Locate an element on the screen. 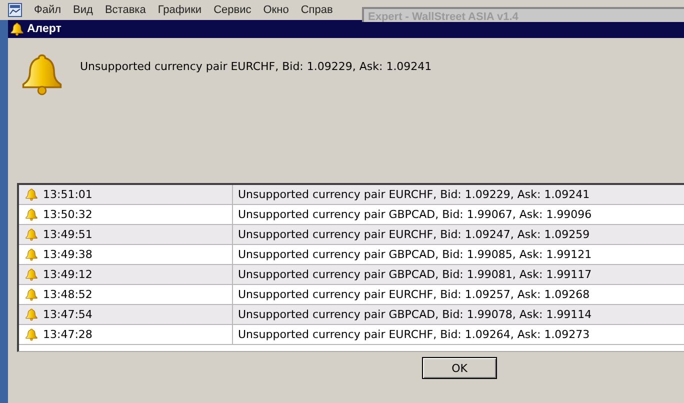  alert-text: Unsupported currency pair GBPCAD, Bid: 1.99085, Ask: 1.99121 is located at coordinates (415, 254).